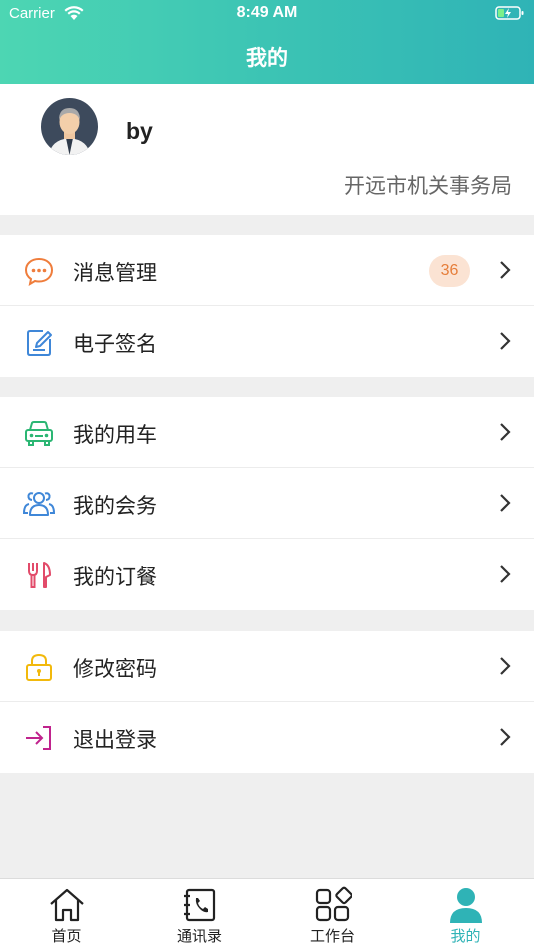 The width and height of the screenshot is (534, 950). Describe the element at coordinates (267, 42) in the screenshot. I see `header: Carrier 8:49 AM 我的` at that location.